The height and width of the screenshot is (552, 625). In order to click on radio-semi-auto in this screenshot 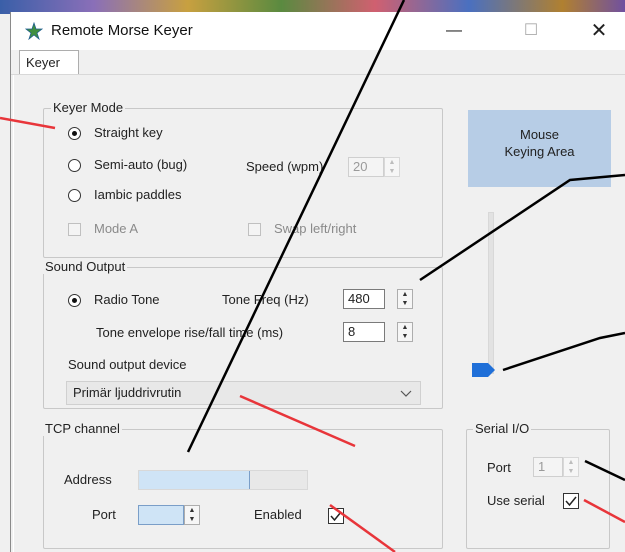, I will do `click(74, 165)`.